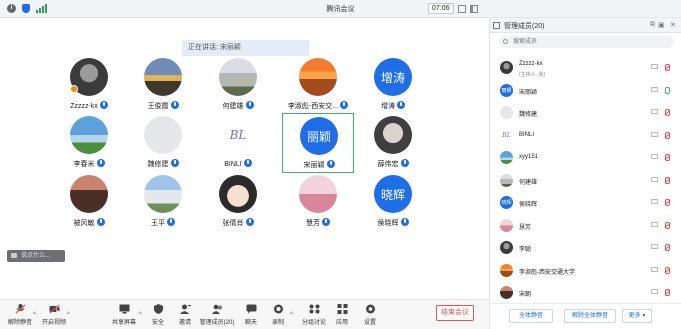 Image resolution: width=681 pixels, height=329 pixels. What do you see at coordinates (637, 316) in the screenshot?
I see `more-button: 更多 ▾` at bounding box center [637, 316].